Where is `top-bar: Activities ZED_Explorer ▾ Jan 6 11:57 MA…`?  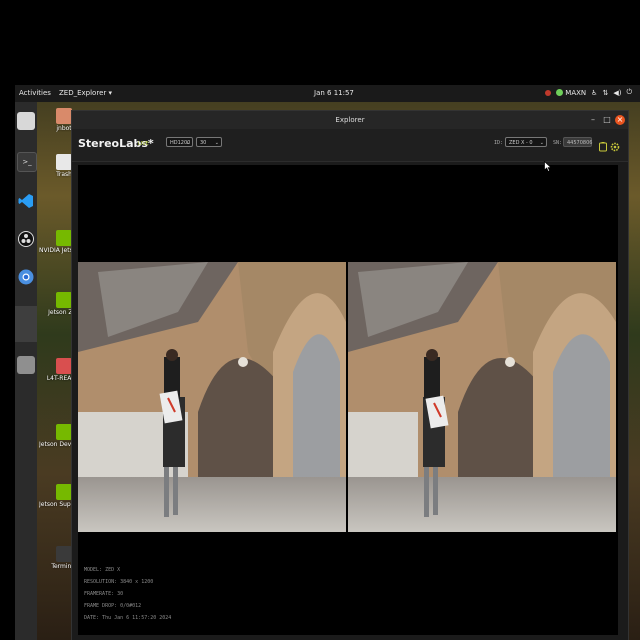
top-bar: Activities ZED_Explorer ▾ Jan 6 11:57 MA… is located at coordinates (327, 93).